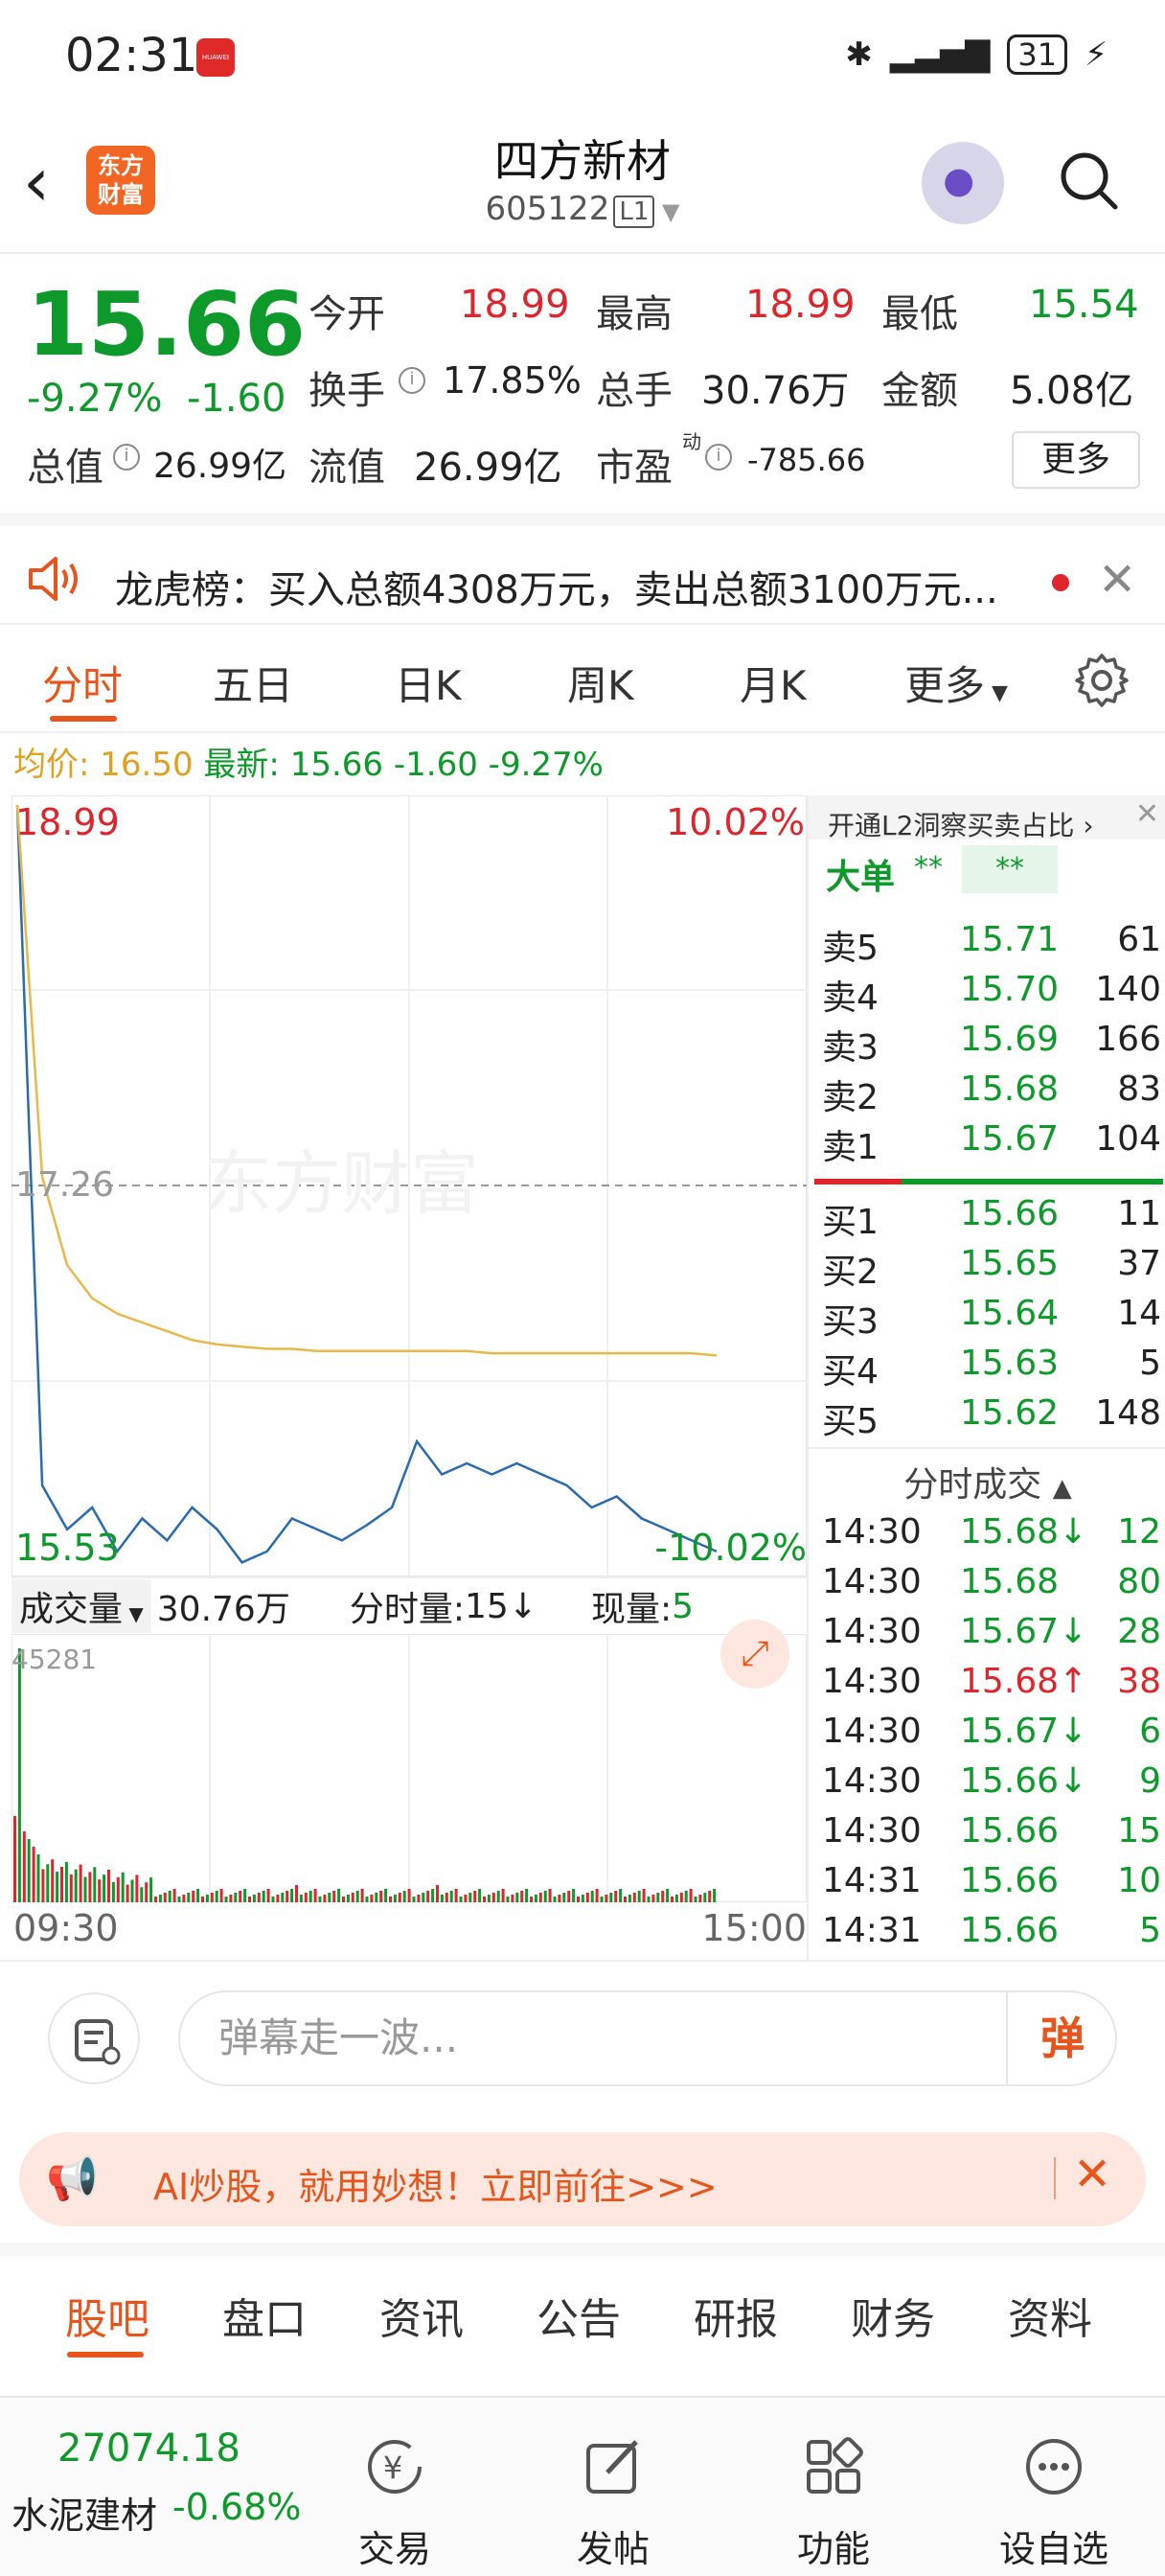  Describe the element at coordinates (990, 1144) in the screenshot. I see `ask-row: 卖1 15.67 104` at that location.